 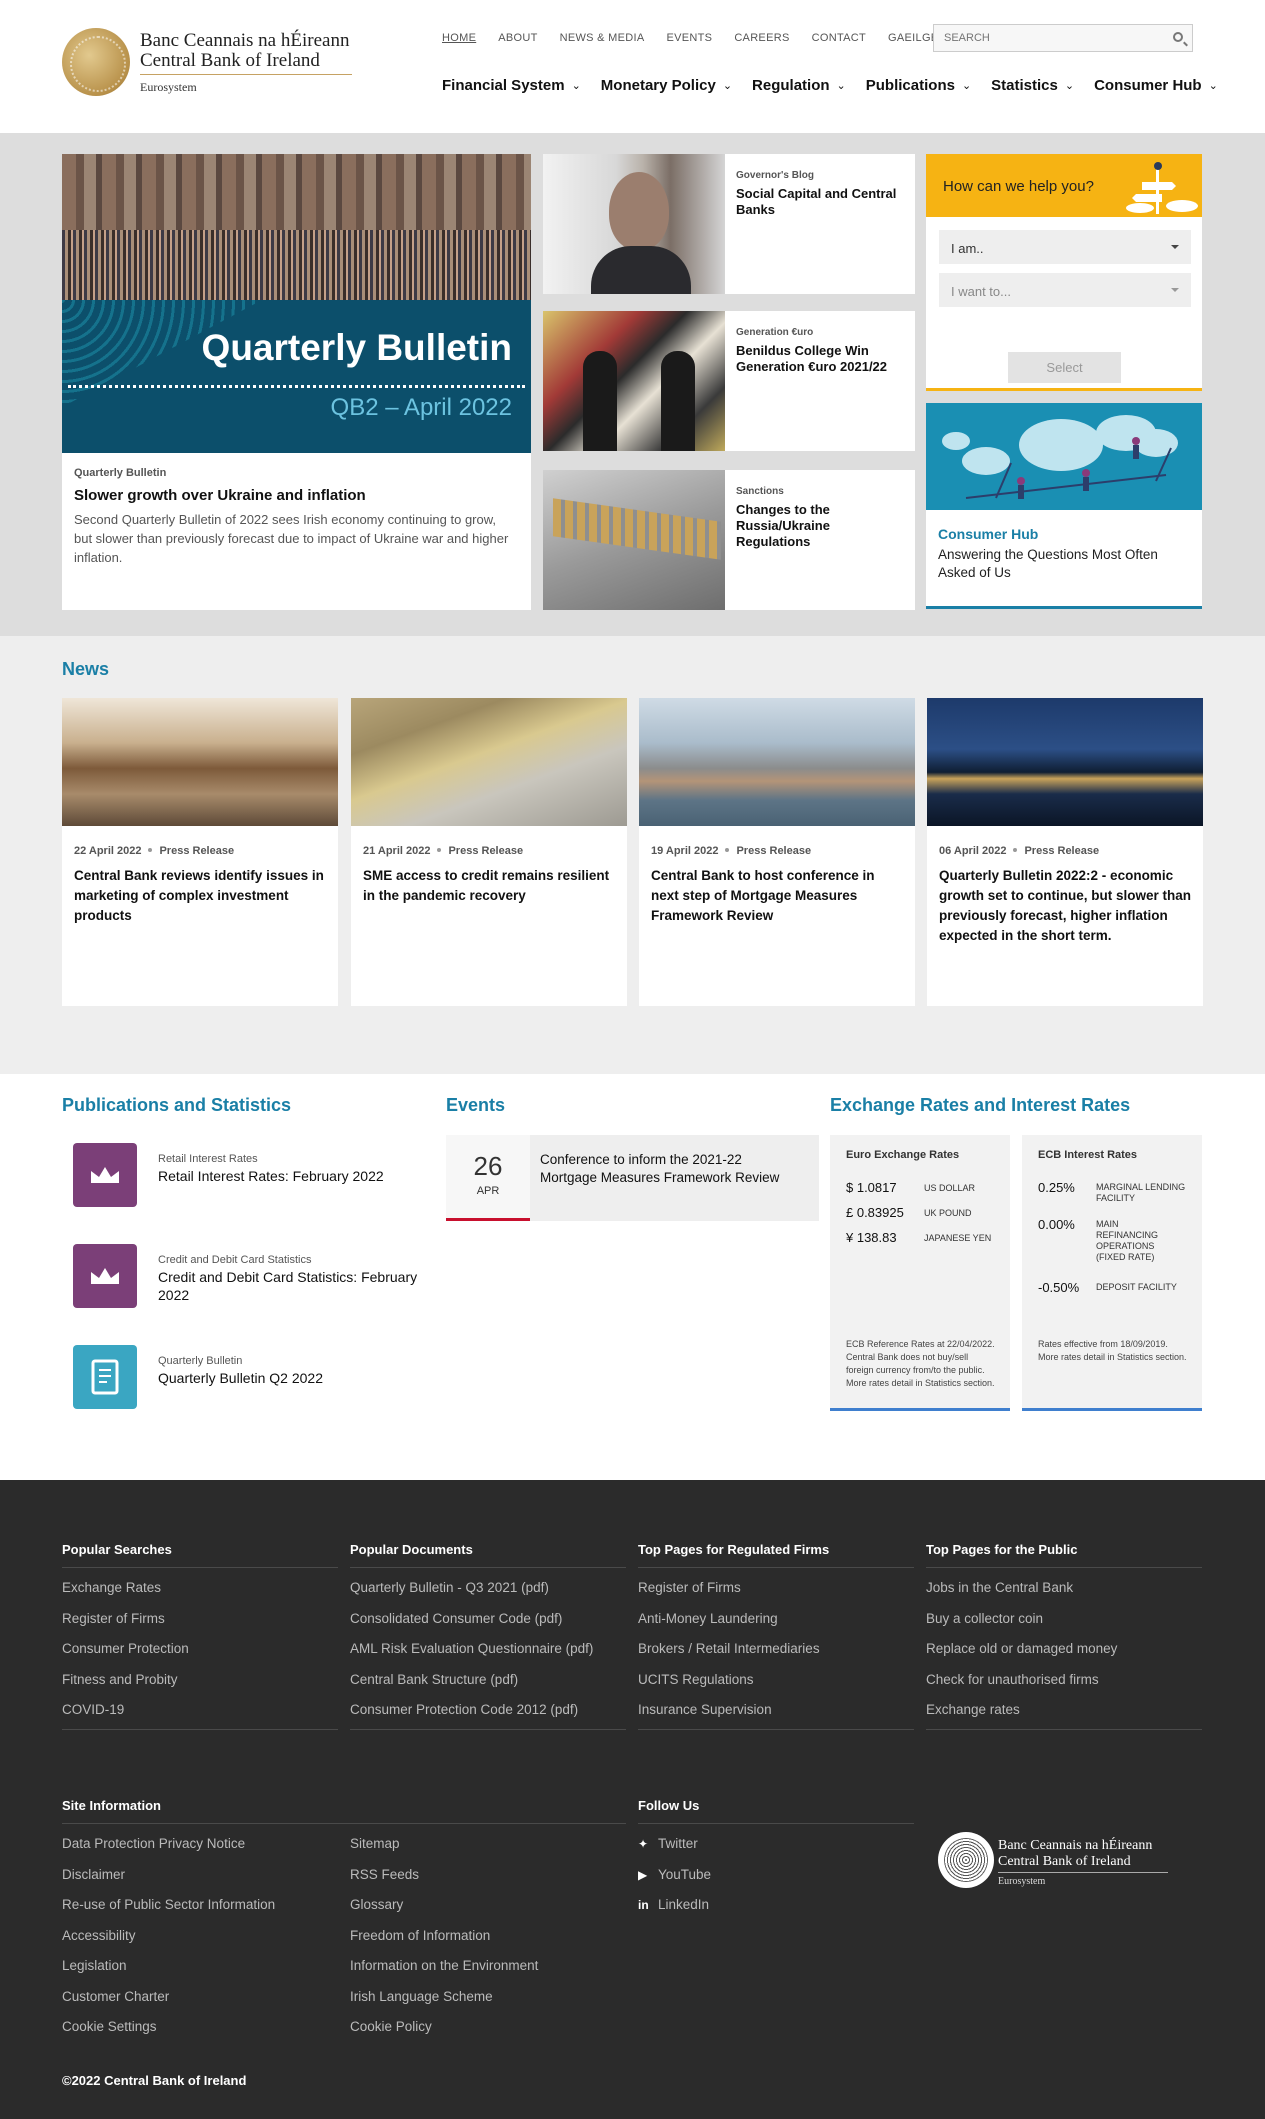 What do you see at coordinates (666, 85) in the screenshot?
I see `menu-monetary-policy: Monetary Policy ⌄` at bounding box center [666, 85].